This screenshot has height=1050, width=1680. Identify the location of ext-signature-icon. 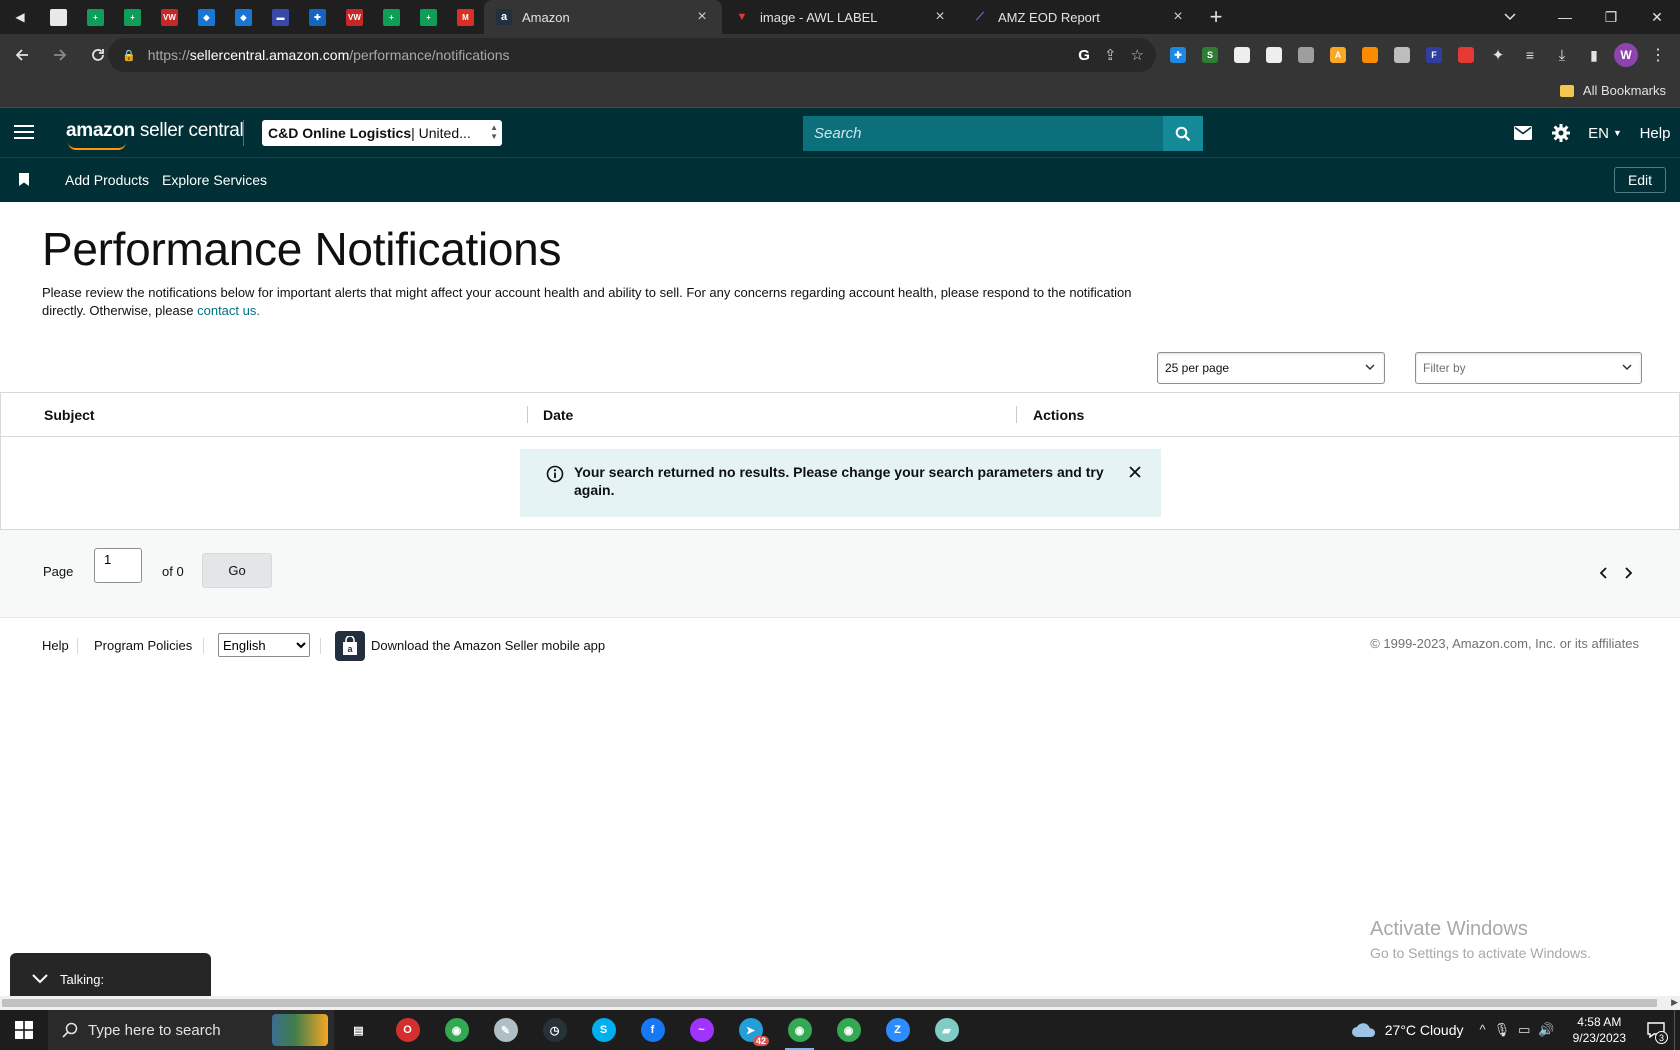
(1274, 55).